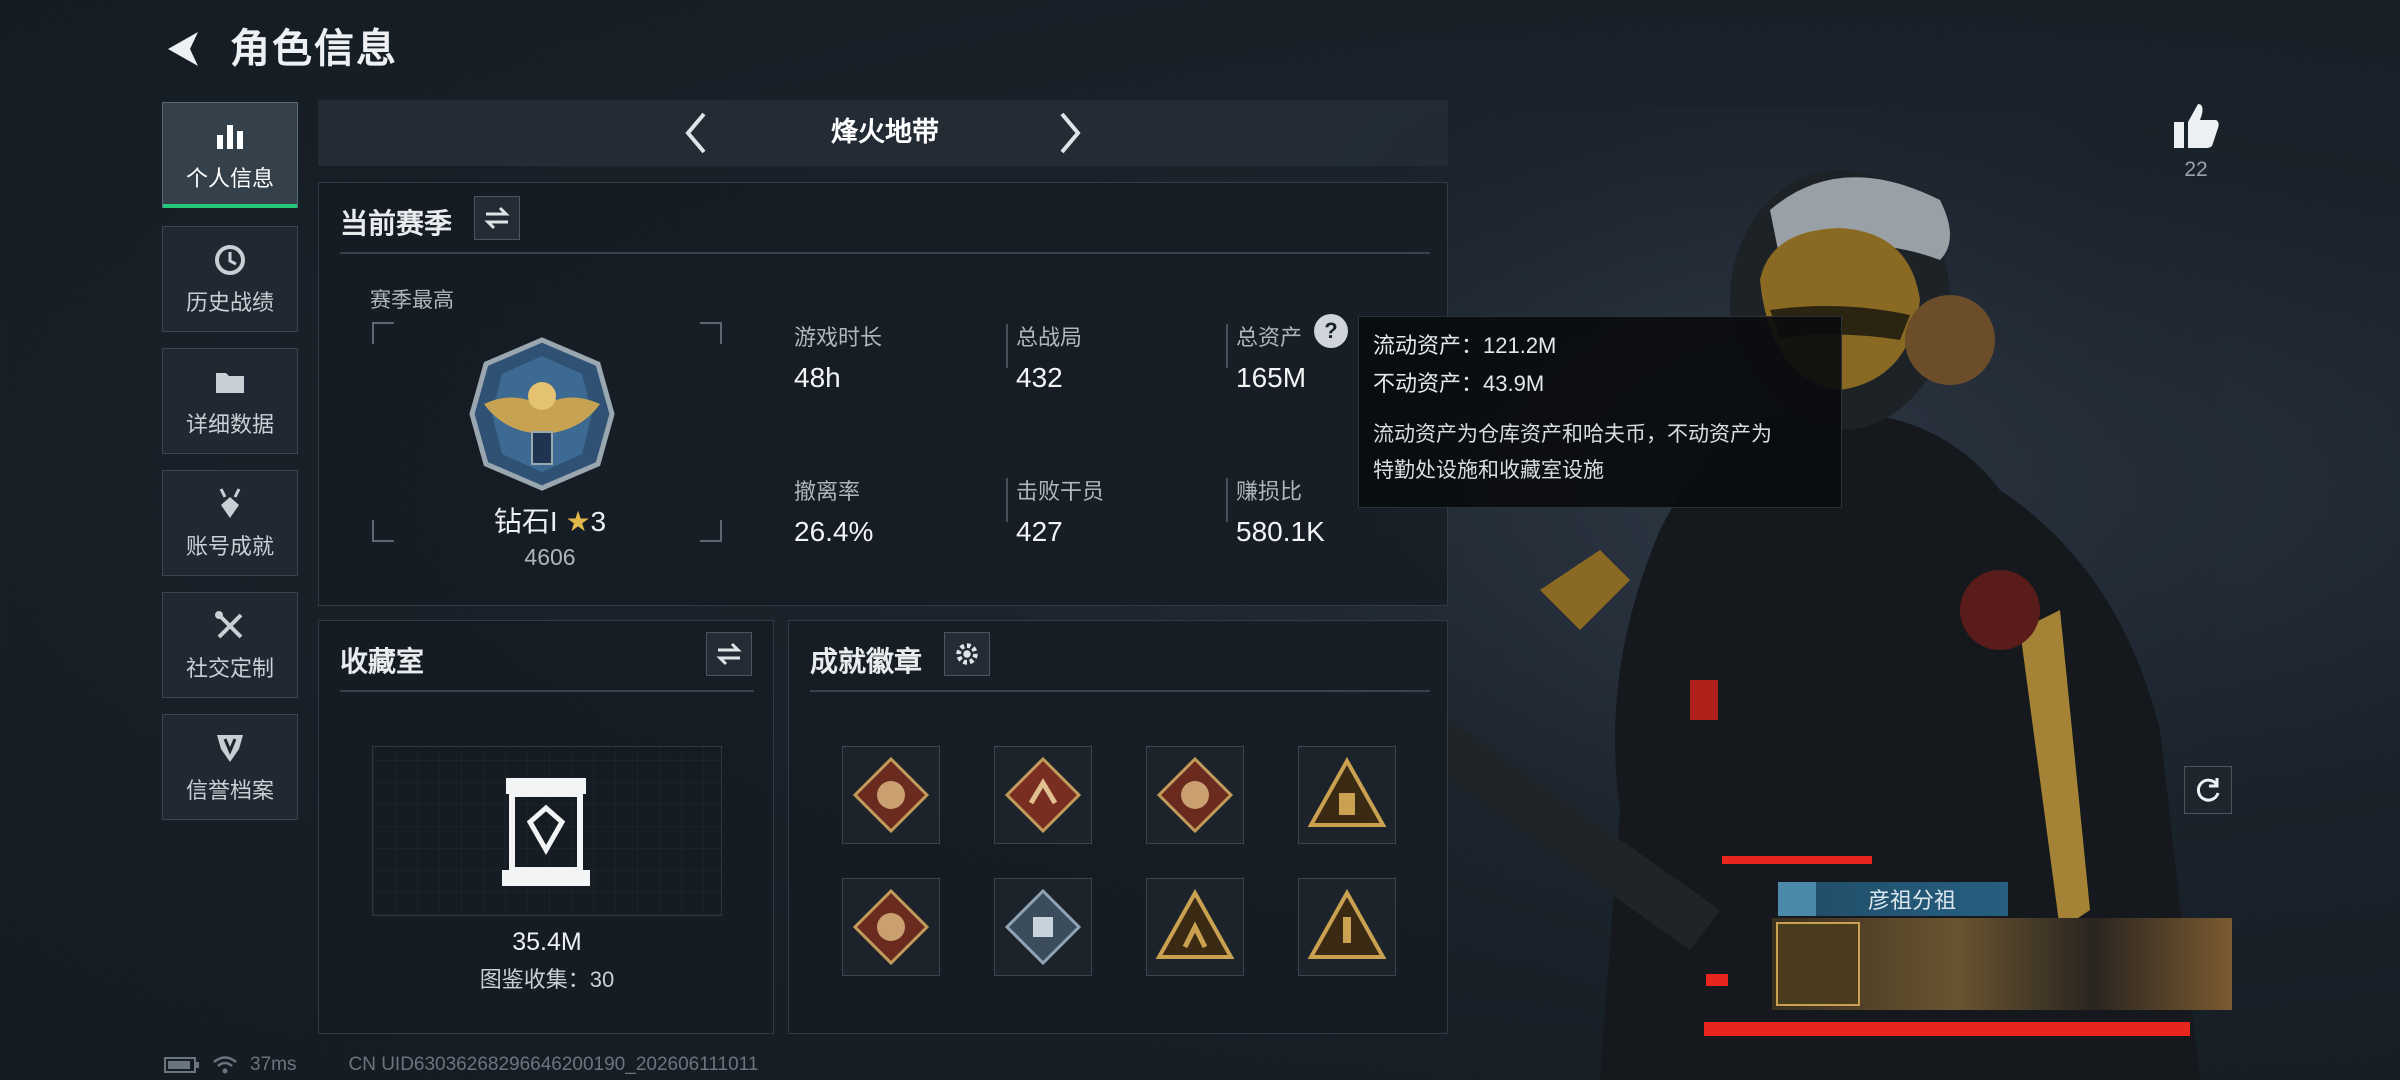 This screenshot has width=2400, height=1080. Describe the element at coordinates (229, 790) in the screenshot. I see `sidebar-item-label: 信誉档案` at that location.